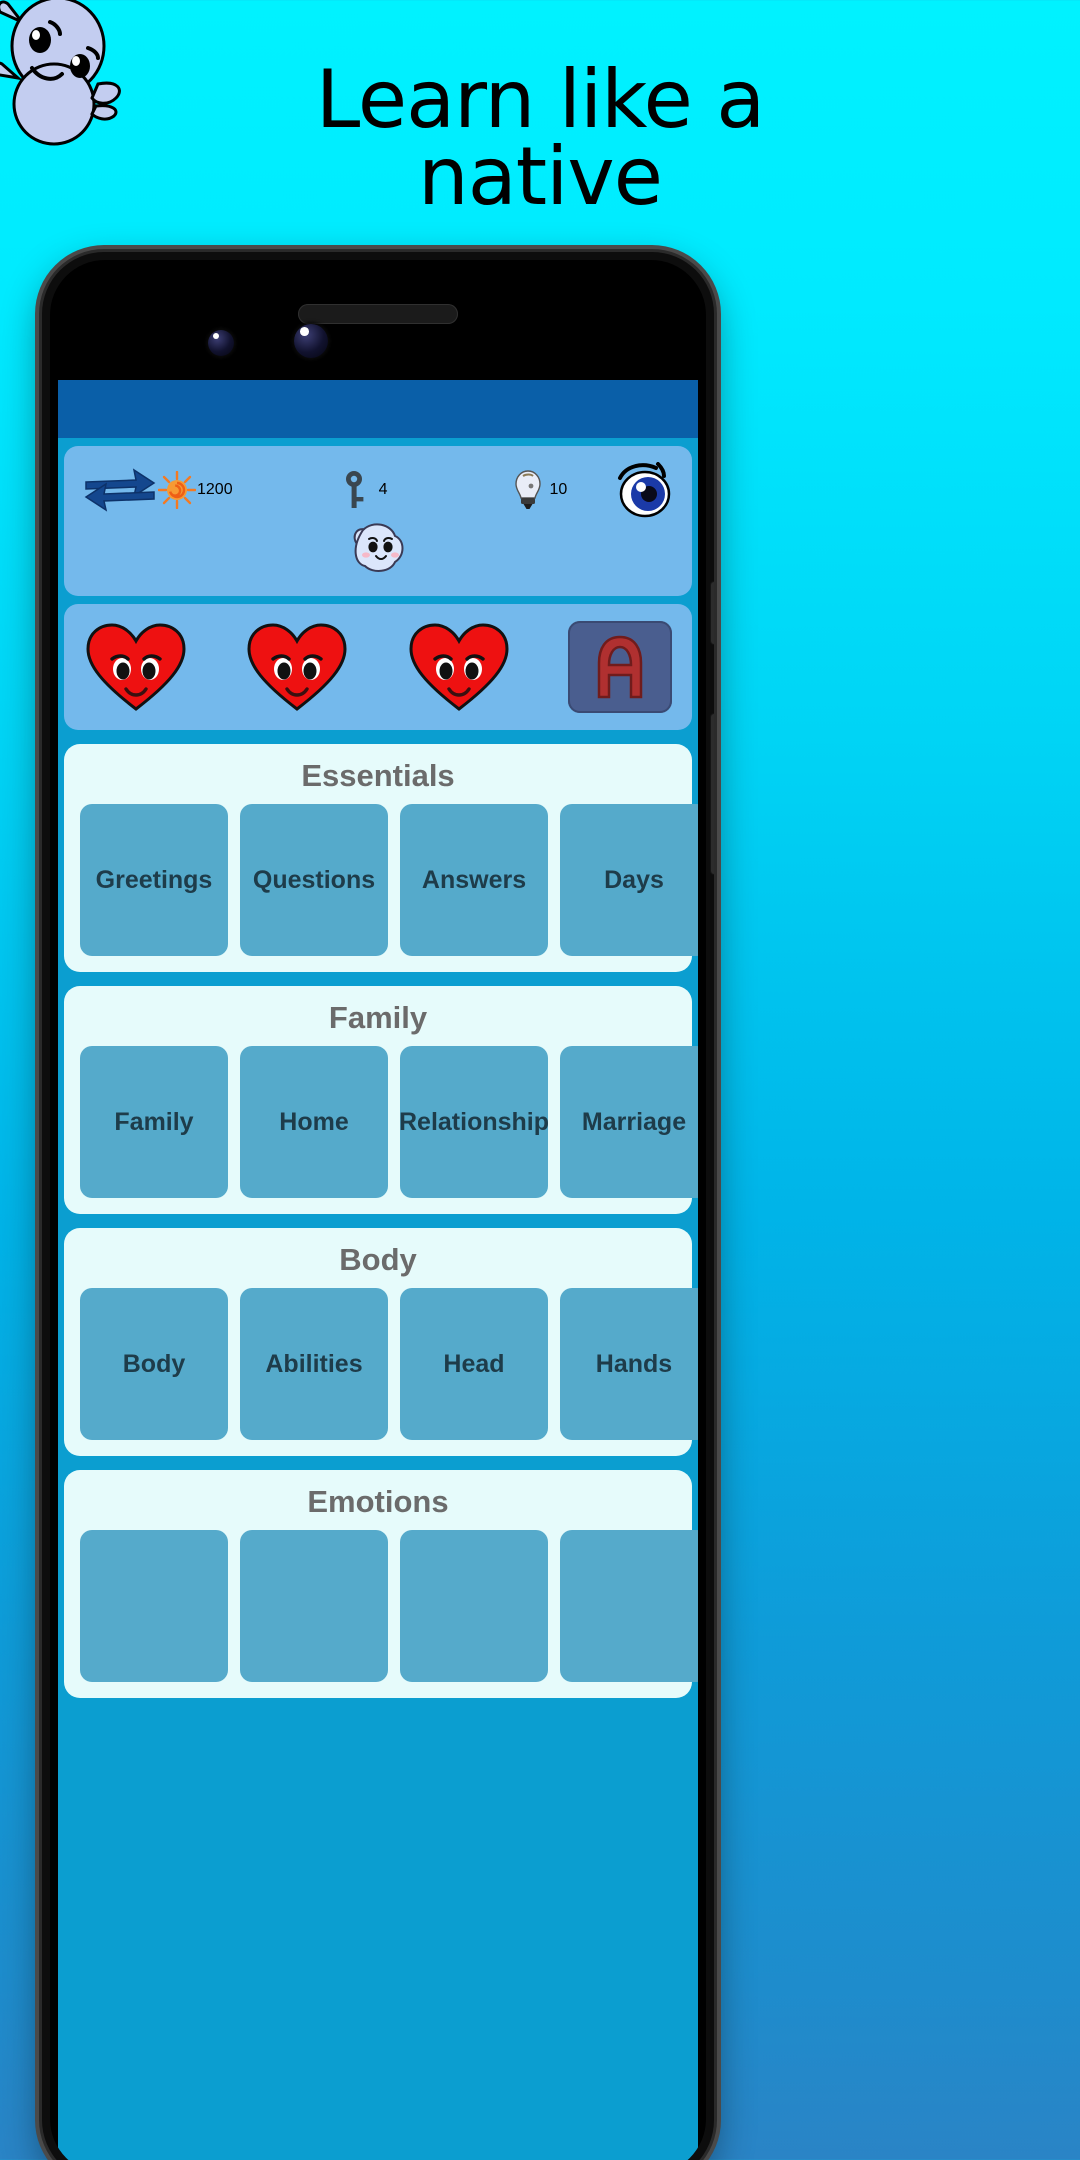  I want to click on category-tile-row: Body Abilities Head Hands, so click(381, 1364).